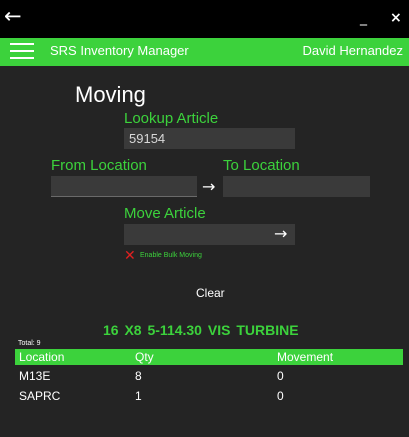  I want to click on cell-location: M13E, so click(35, 376).